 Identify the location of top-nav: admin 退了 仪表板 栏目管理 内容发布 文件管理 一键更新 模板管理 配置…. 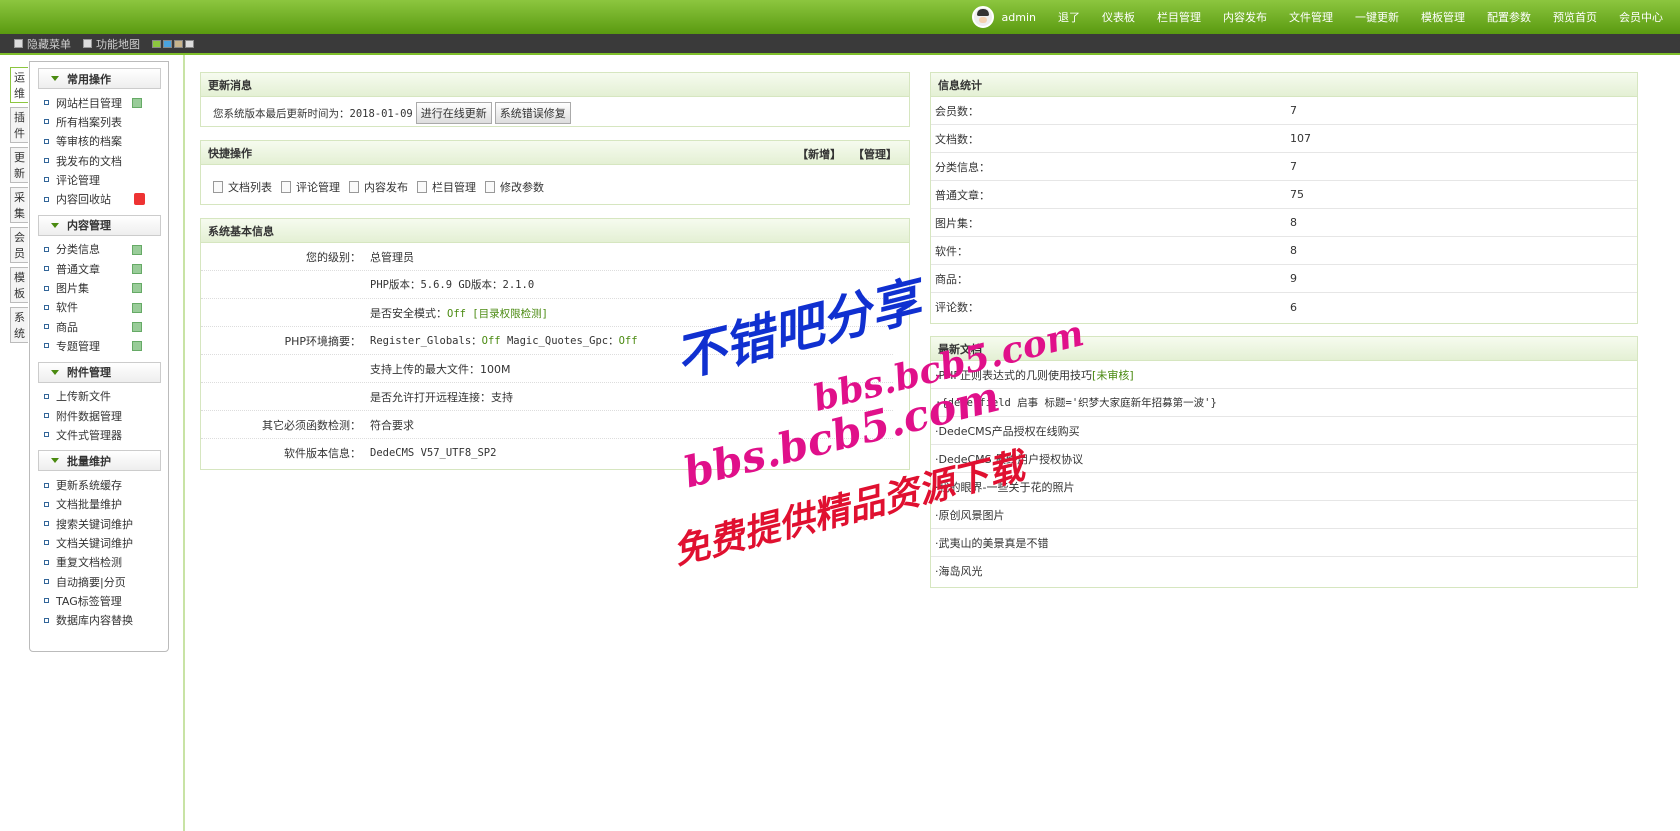
(1322, 17).